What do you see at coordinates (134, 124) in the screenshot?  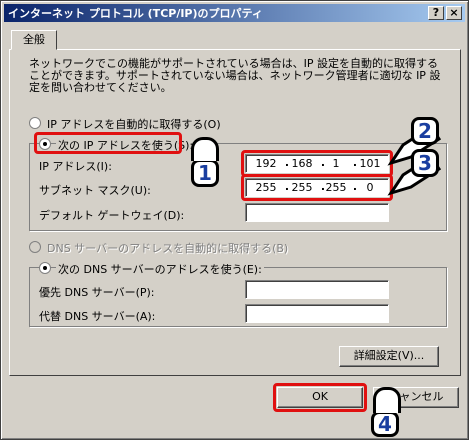 I see `ip-auto-label: IP アドレスを自動的に取得する(O)` at bounding box center [134, 124].